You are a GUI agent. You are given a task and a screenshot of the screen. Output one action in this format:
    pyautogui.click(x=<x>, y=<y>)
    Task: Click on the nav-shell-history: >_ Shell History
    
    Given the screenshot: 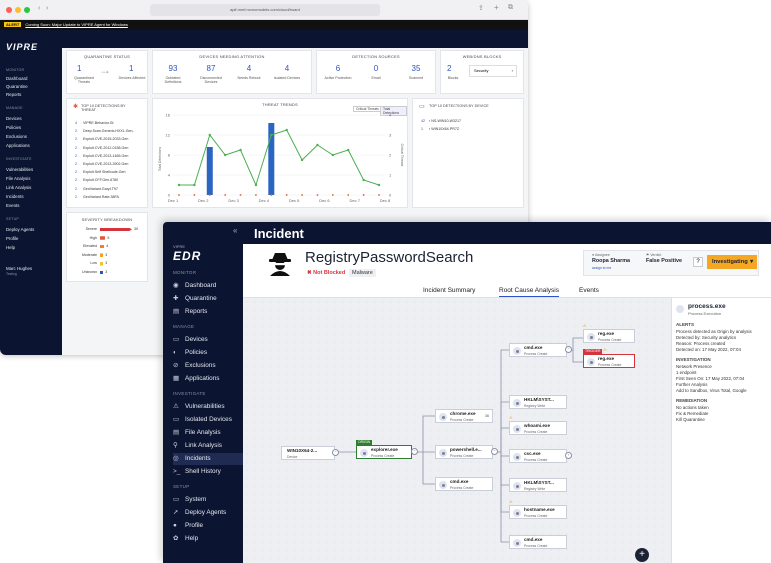 What is the action you would take?
    pyautogui.click(x=208, y=472)
    